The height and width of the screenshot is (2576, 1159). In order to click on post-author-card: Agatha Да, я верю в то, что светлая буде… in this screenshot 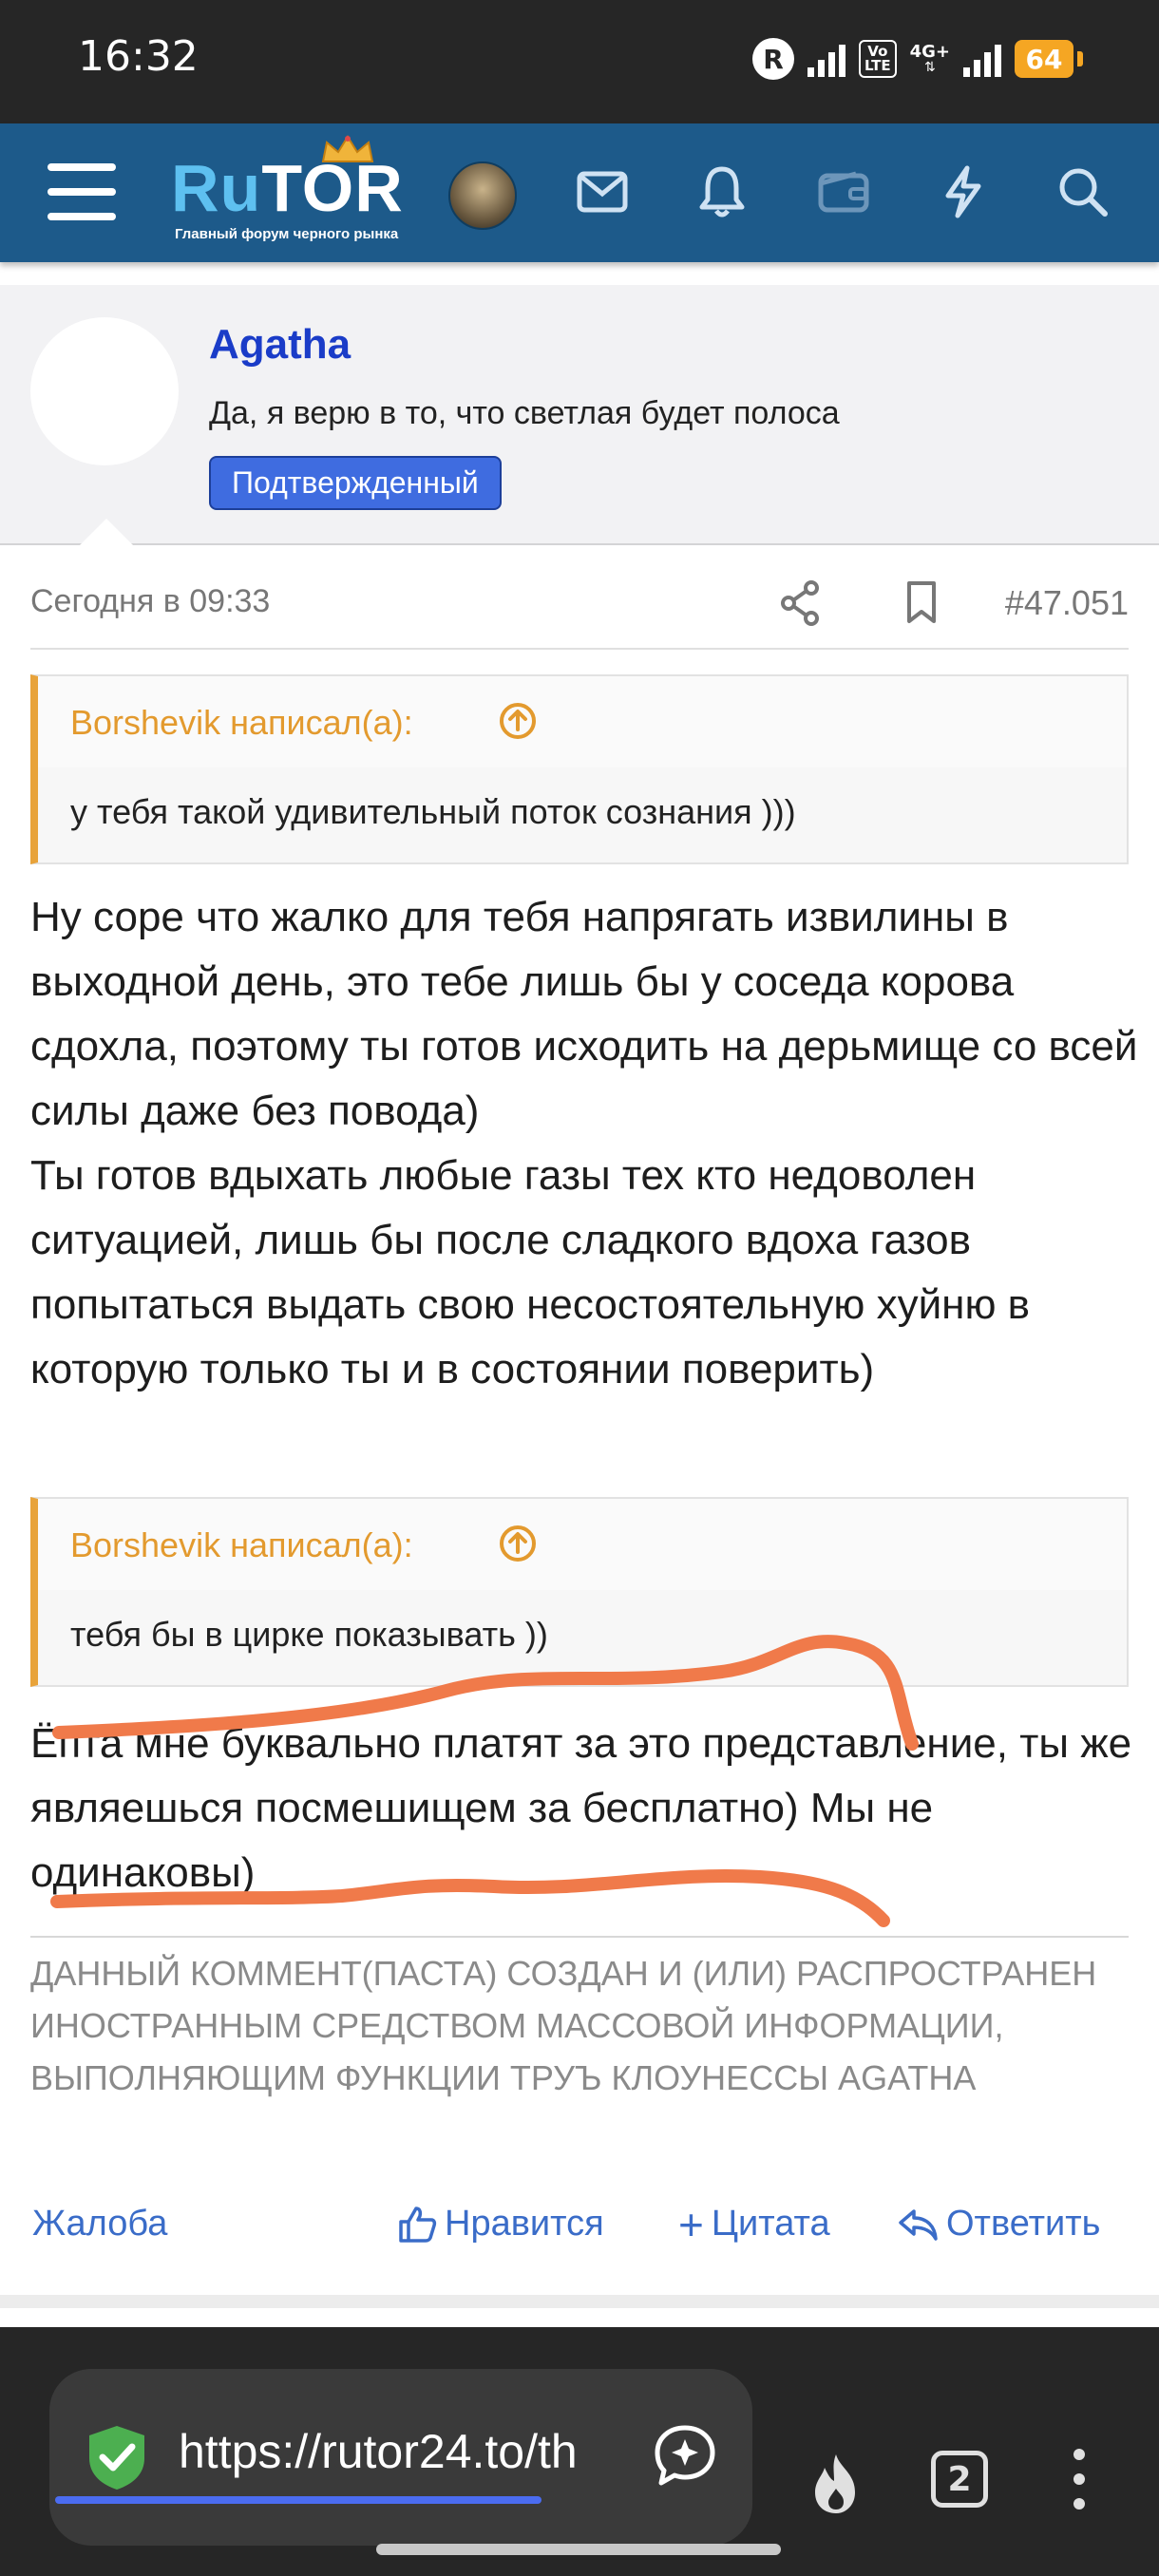, I will do `click(579, 415)`.